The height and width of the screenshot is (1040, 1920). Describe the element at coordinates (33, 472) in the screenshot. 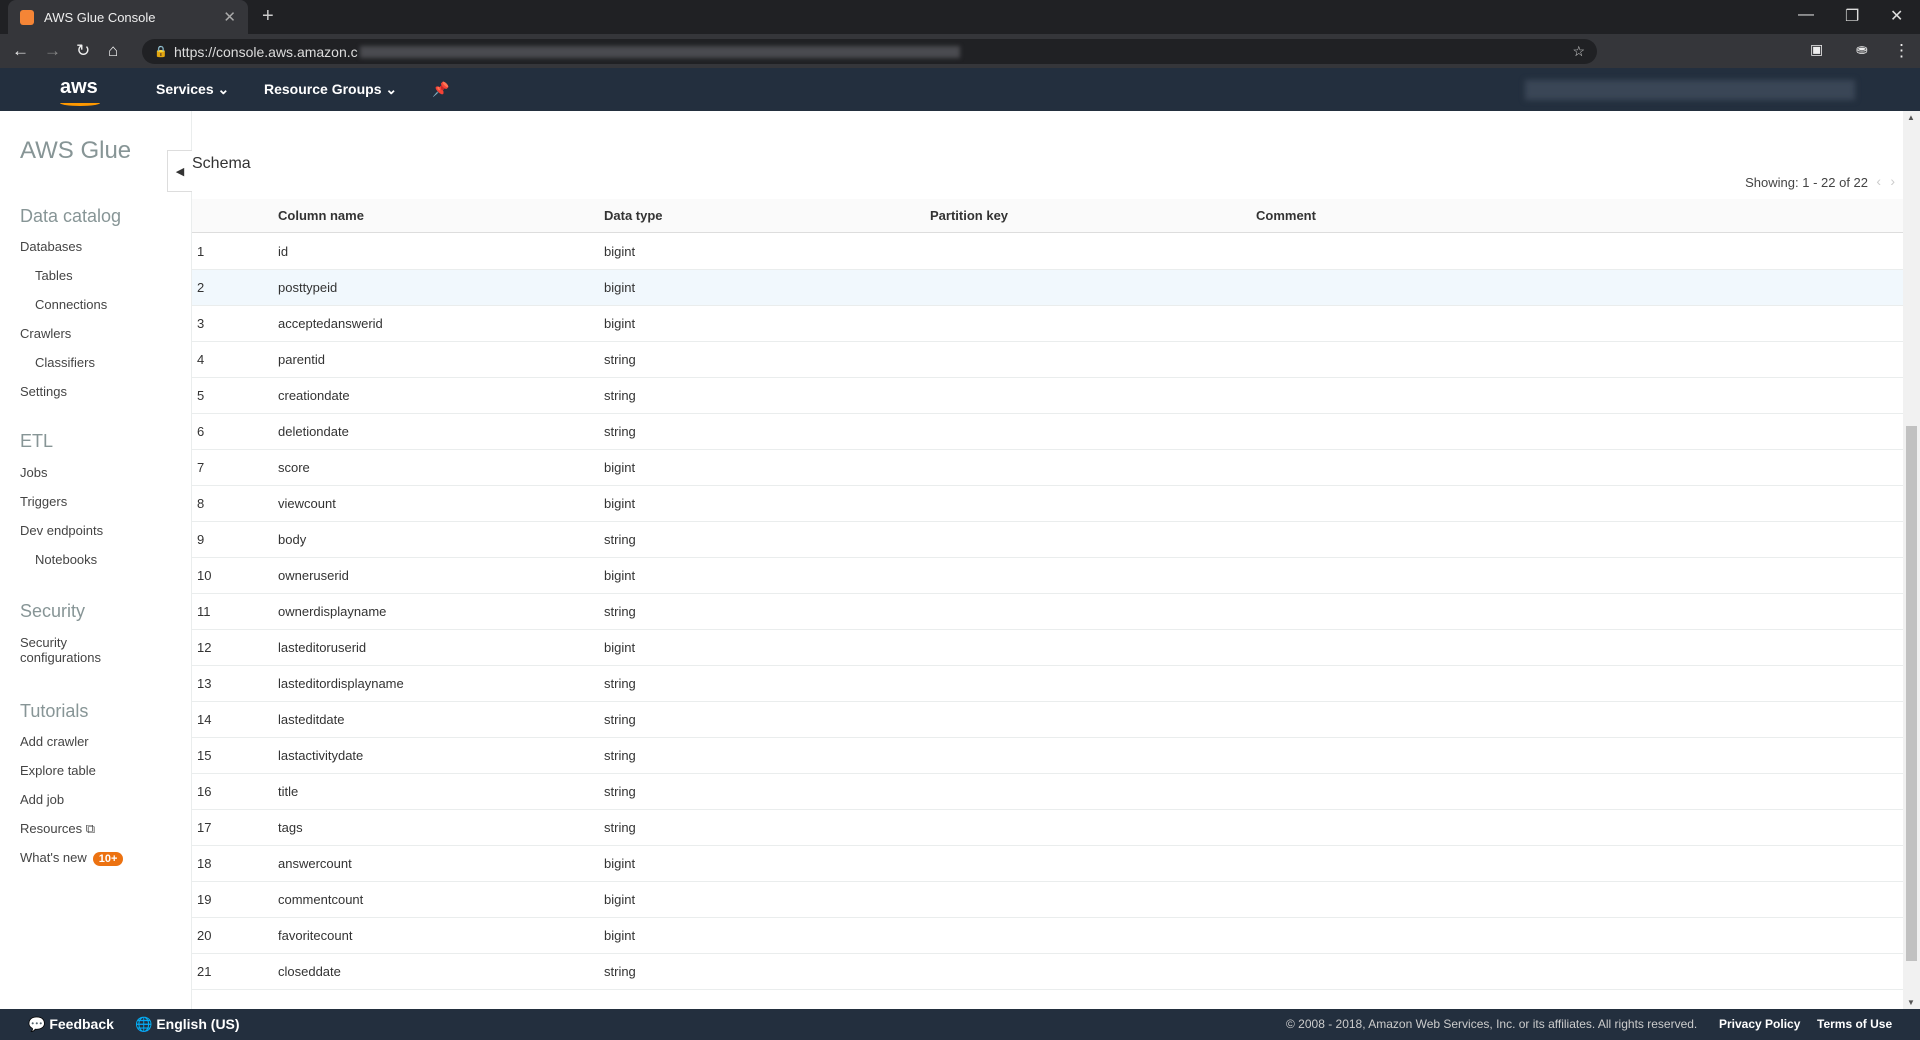

I see `sidebar-item-jobs: Jobs` at that location.